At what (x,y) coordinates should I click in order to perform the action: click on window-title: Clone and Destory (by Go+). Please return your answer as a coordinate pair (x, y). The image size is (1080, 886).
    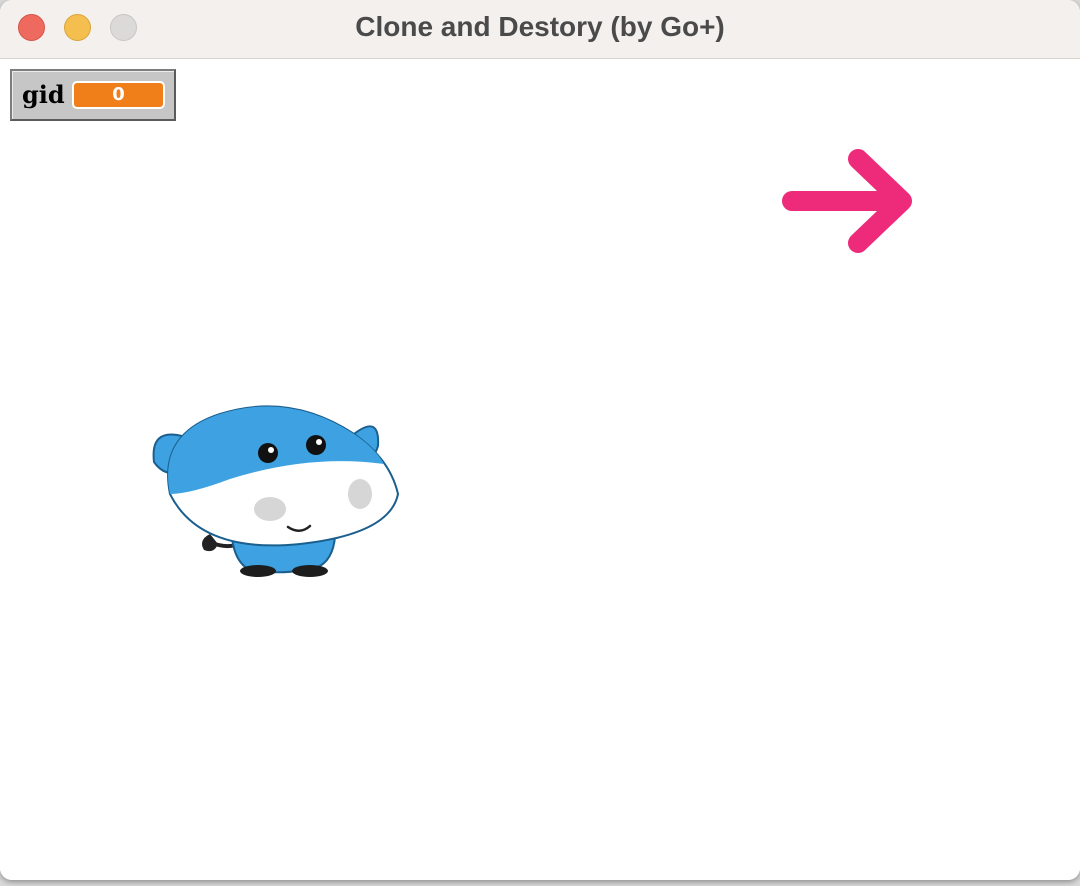
    Looking at the image, I should click on (540, 26).